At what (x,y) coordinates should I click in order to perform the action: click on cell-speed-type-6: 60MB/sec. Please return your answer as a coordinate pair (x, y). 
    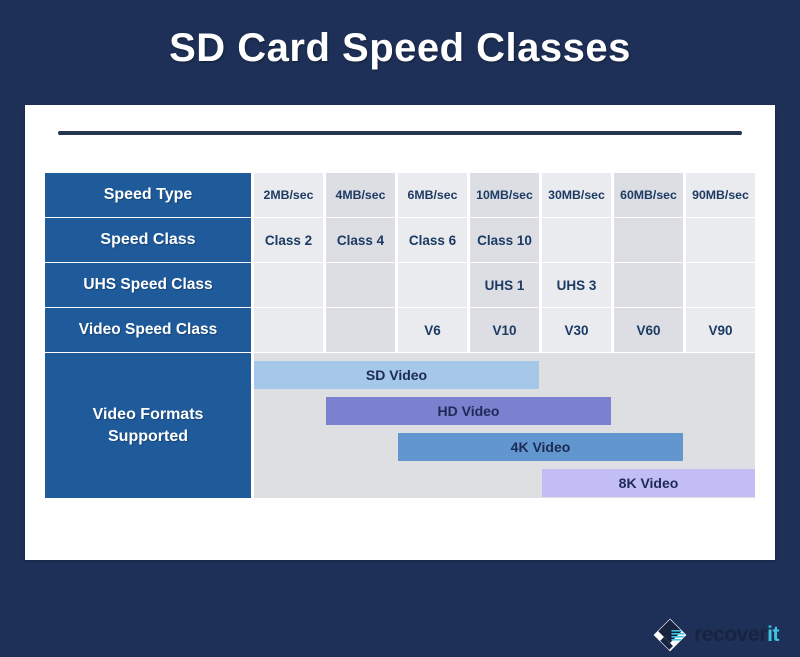
    Looking at the image, I should click on (648, 195).